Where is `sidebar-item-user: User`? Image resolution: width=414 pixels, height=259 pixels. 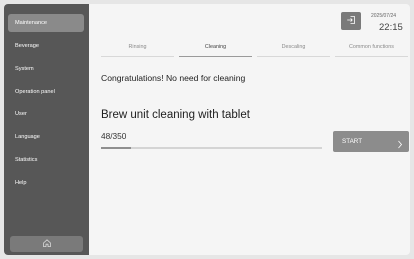
sidebar-item-user: User is located at coordinates (46, 114).